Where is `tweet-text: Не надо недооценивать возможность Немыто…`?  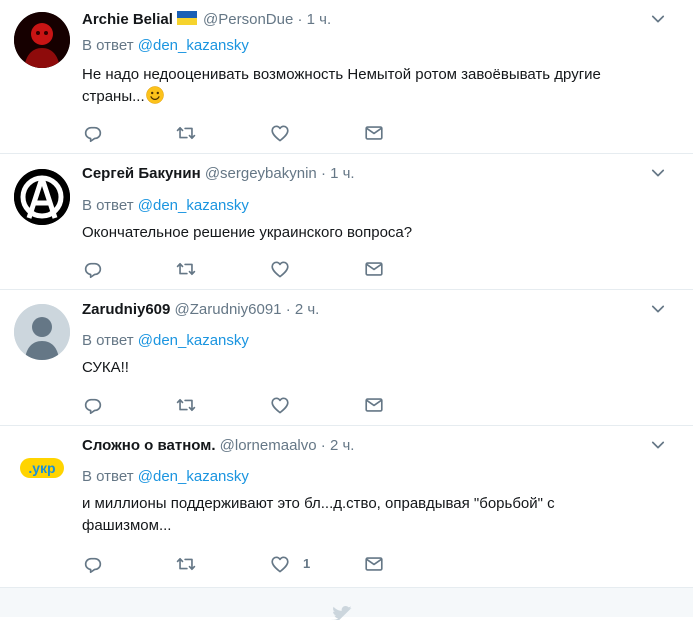
tweet-text: Не надо недооценивать возможность Немыто… is located at coordinates (372, 86).